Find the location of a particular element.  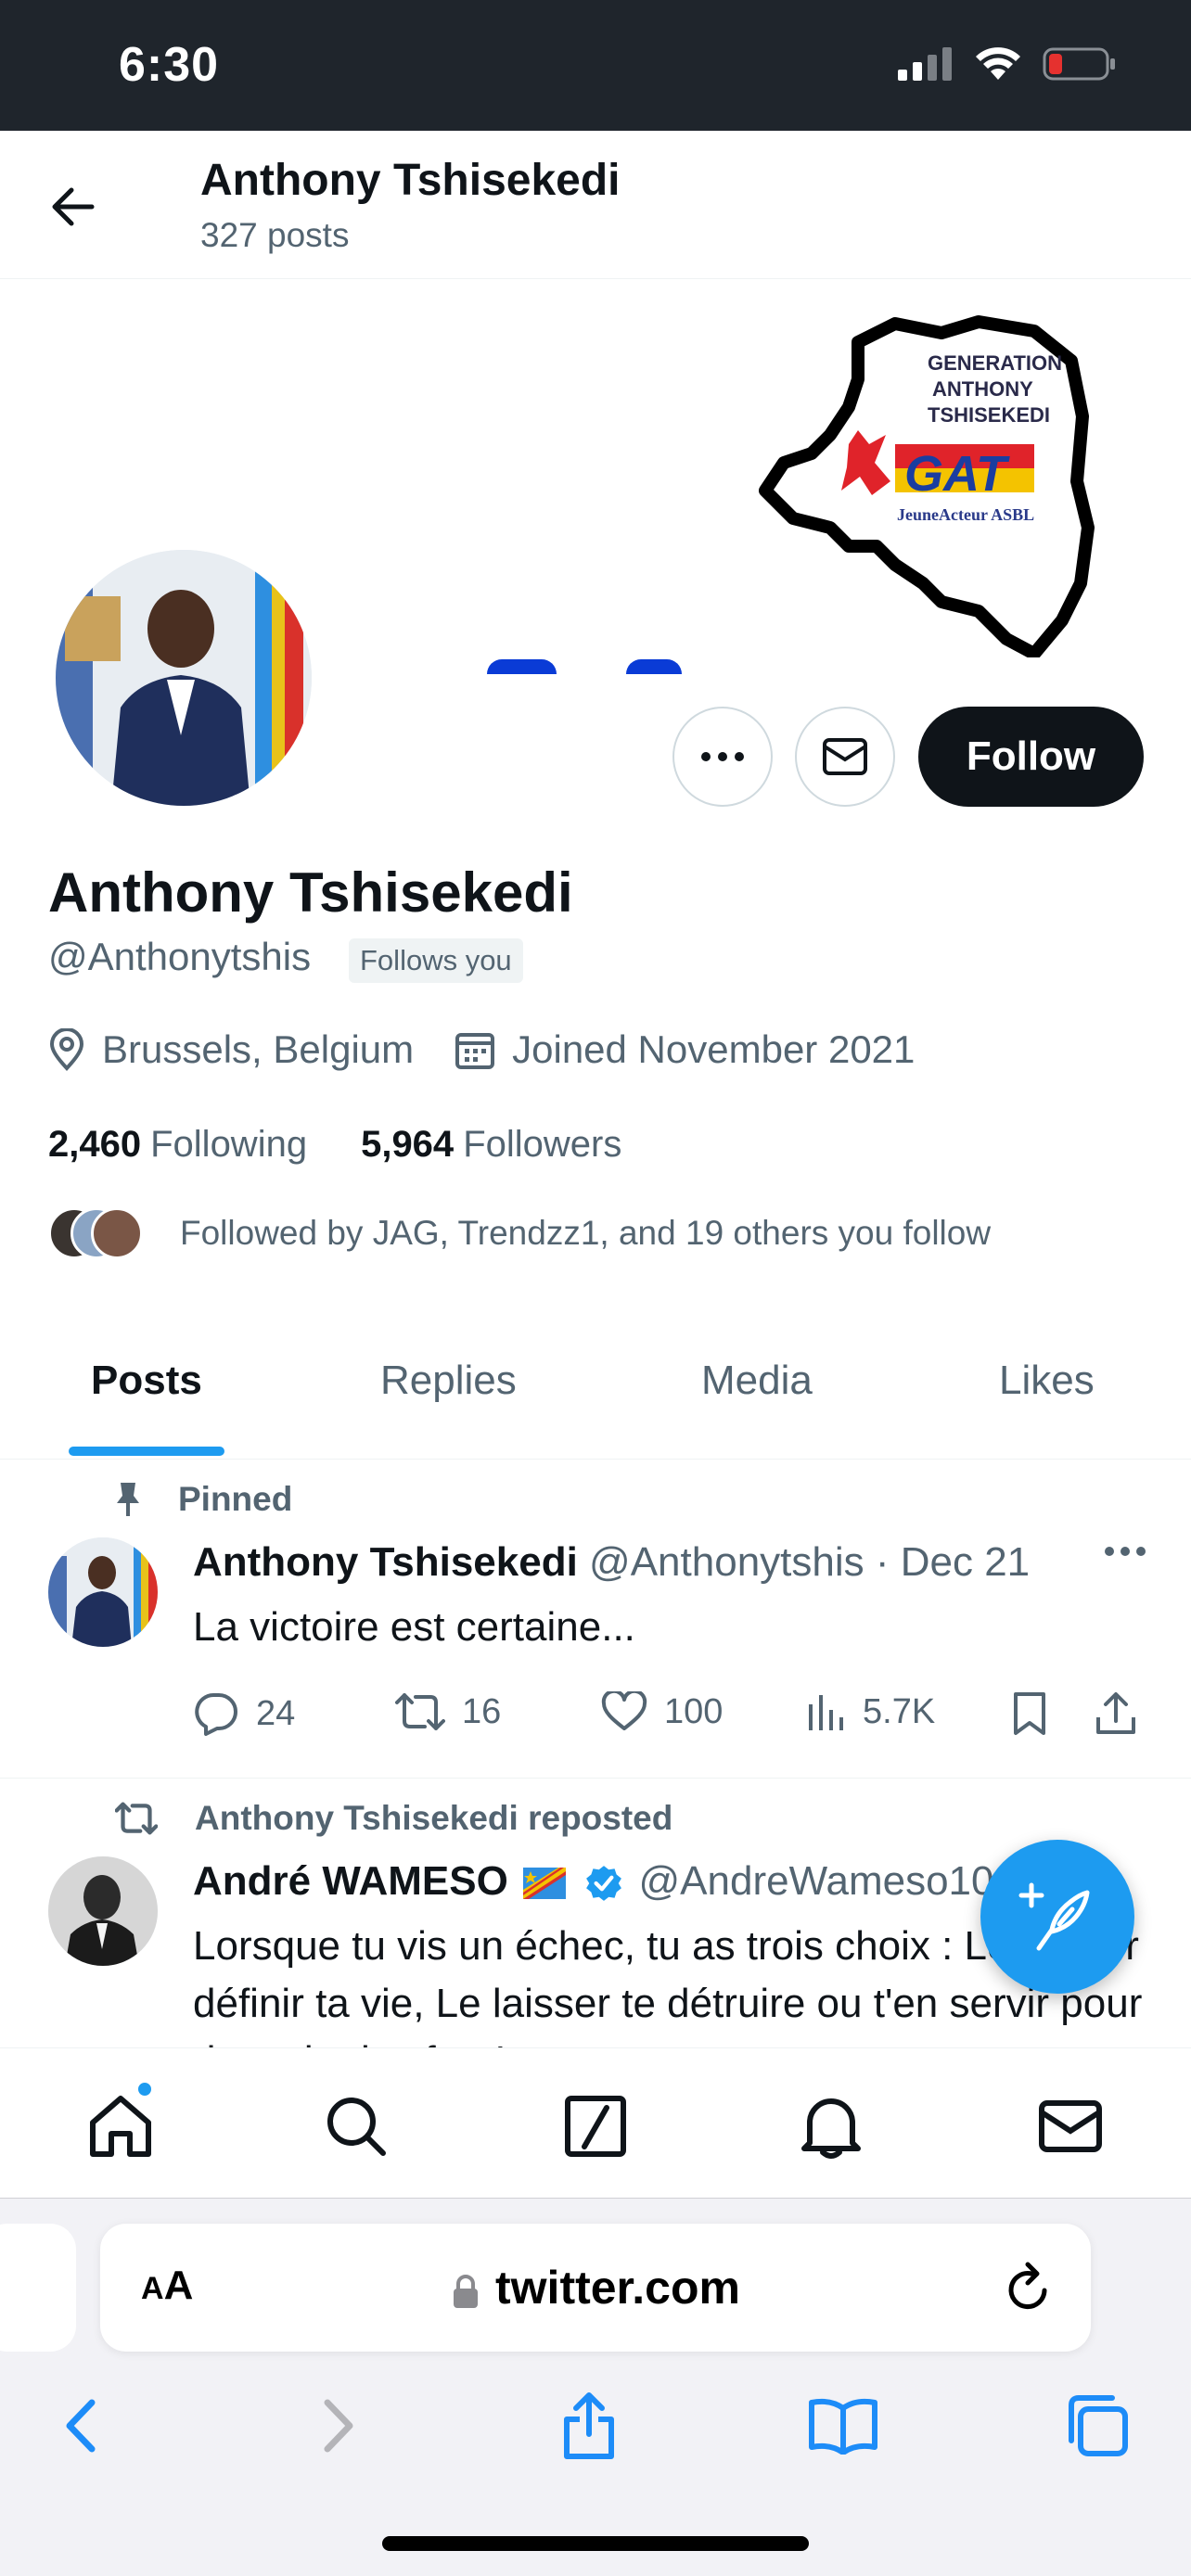

views-chart-icon is located at coordinates (826, 1712).